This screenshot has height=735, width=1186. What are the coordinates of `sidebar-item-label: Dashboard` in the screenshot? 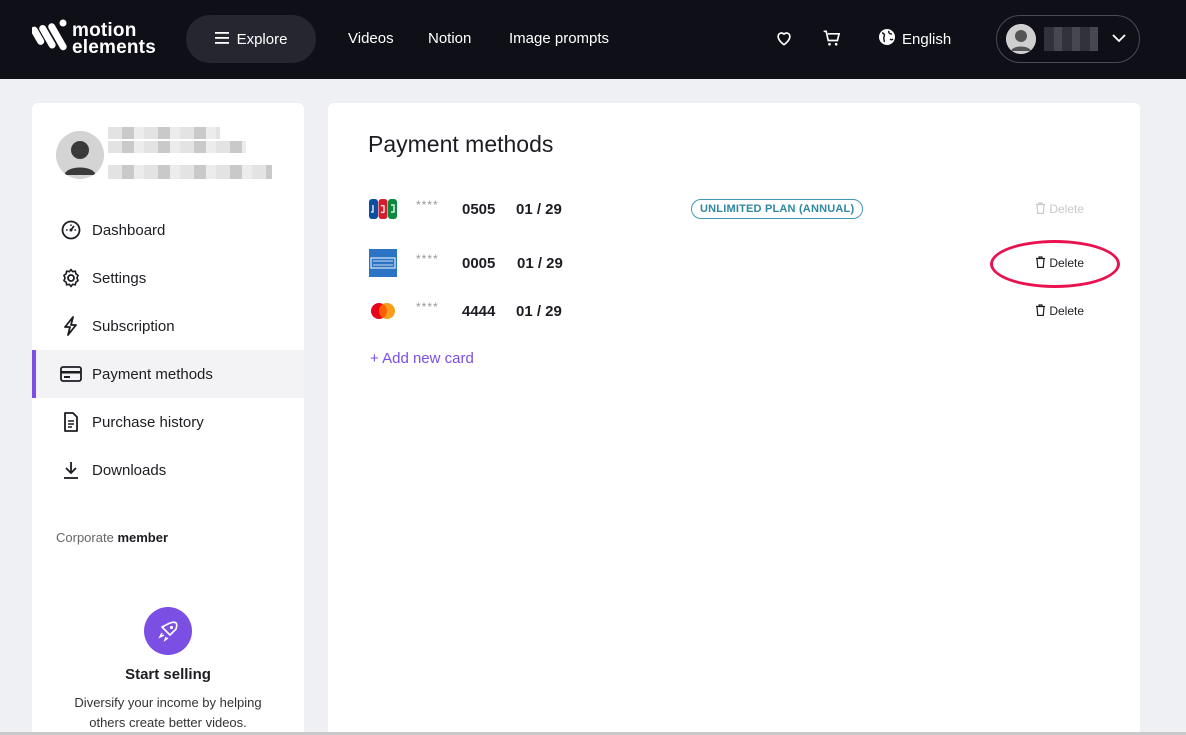 It's located at (129, 230).